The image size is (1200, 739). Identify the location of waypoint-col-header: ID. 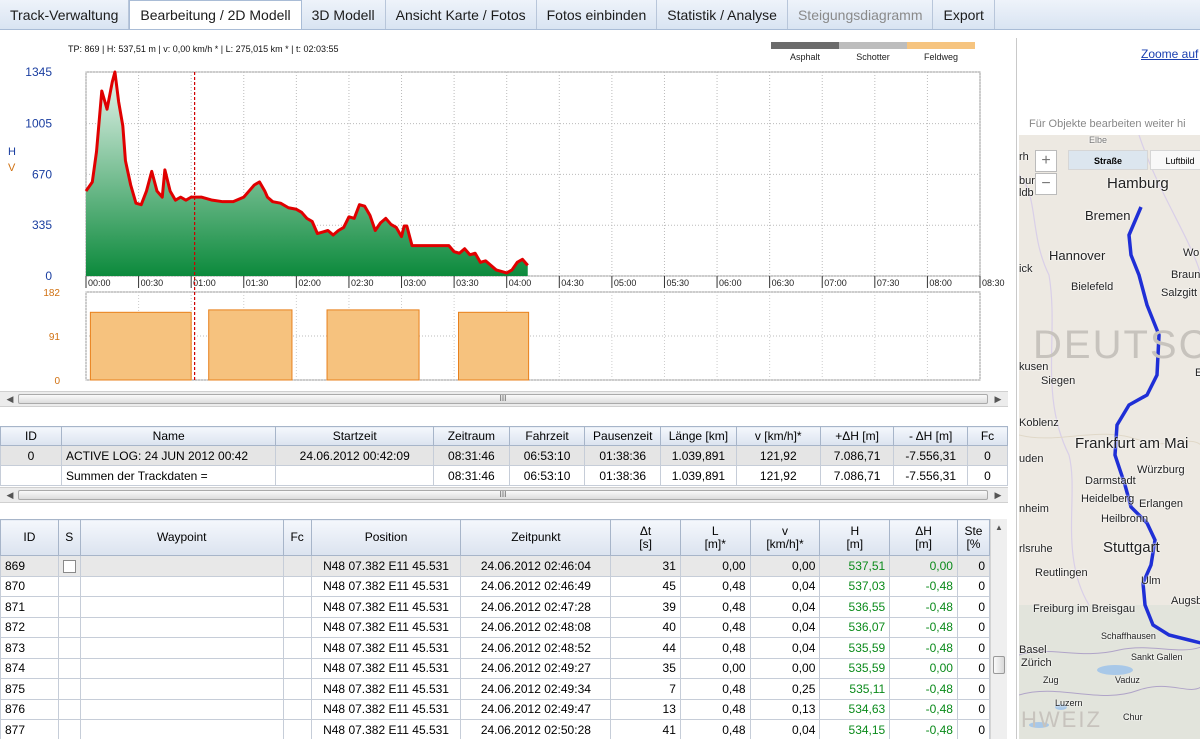
(29, 537).